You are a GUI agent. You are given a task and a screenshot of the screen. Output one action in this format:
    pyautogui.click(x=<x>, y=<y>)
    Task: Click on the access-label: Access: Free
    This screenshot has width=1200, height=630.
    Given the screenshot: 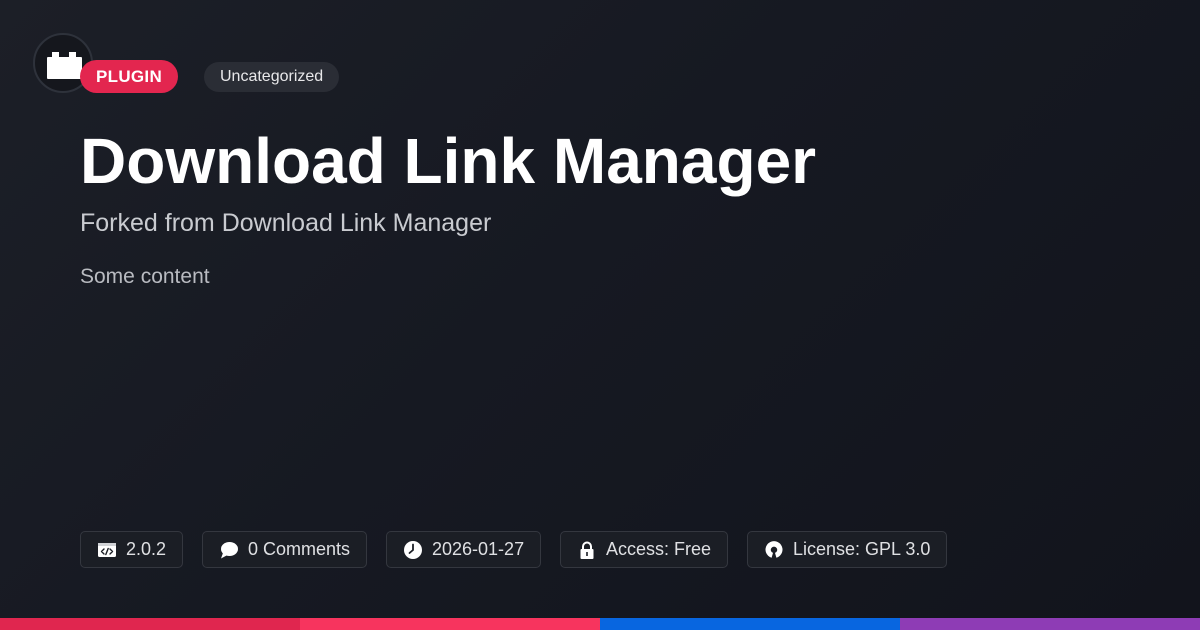 What is the action you would take?
    pyautogui.click(x=659, y=549)
    